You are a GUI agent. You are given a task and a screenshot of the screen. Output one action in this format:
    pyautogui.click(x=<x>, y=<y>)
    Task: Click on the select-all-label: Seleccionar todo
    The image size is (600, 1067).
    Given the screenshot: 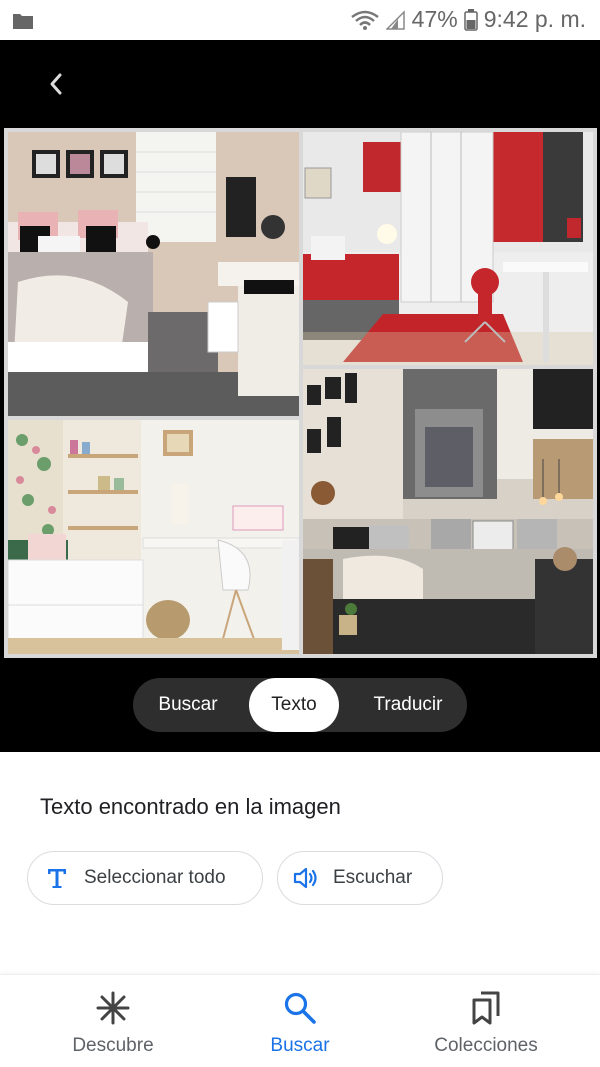 What is the action you would take?
    pyautogui.click(x=155, y=877)
    